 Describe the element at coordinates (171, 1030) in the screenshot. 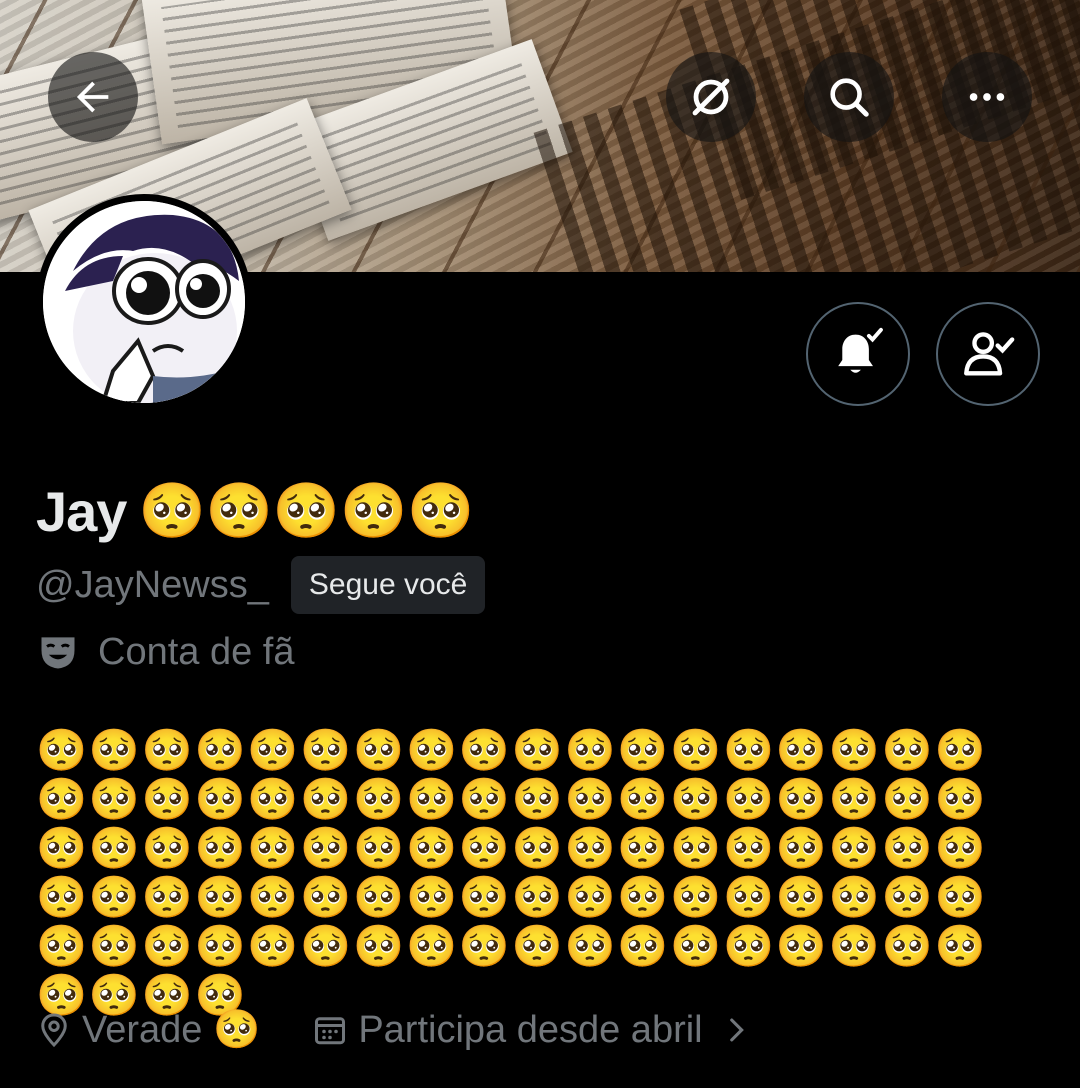

I see `location-text: Verade 🥺` at that location.